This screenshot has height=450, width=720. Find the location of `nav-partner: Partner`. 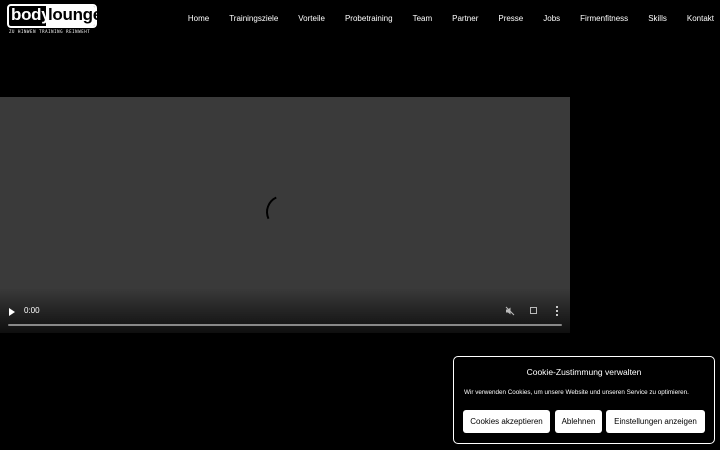

nav-partner: Partner is located at coordinates (465, 19).